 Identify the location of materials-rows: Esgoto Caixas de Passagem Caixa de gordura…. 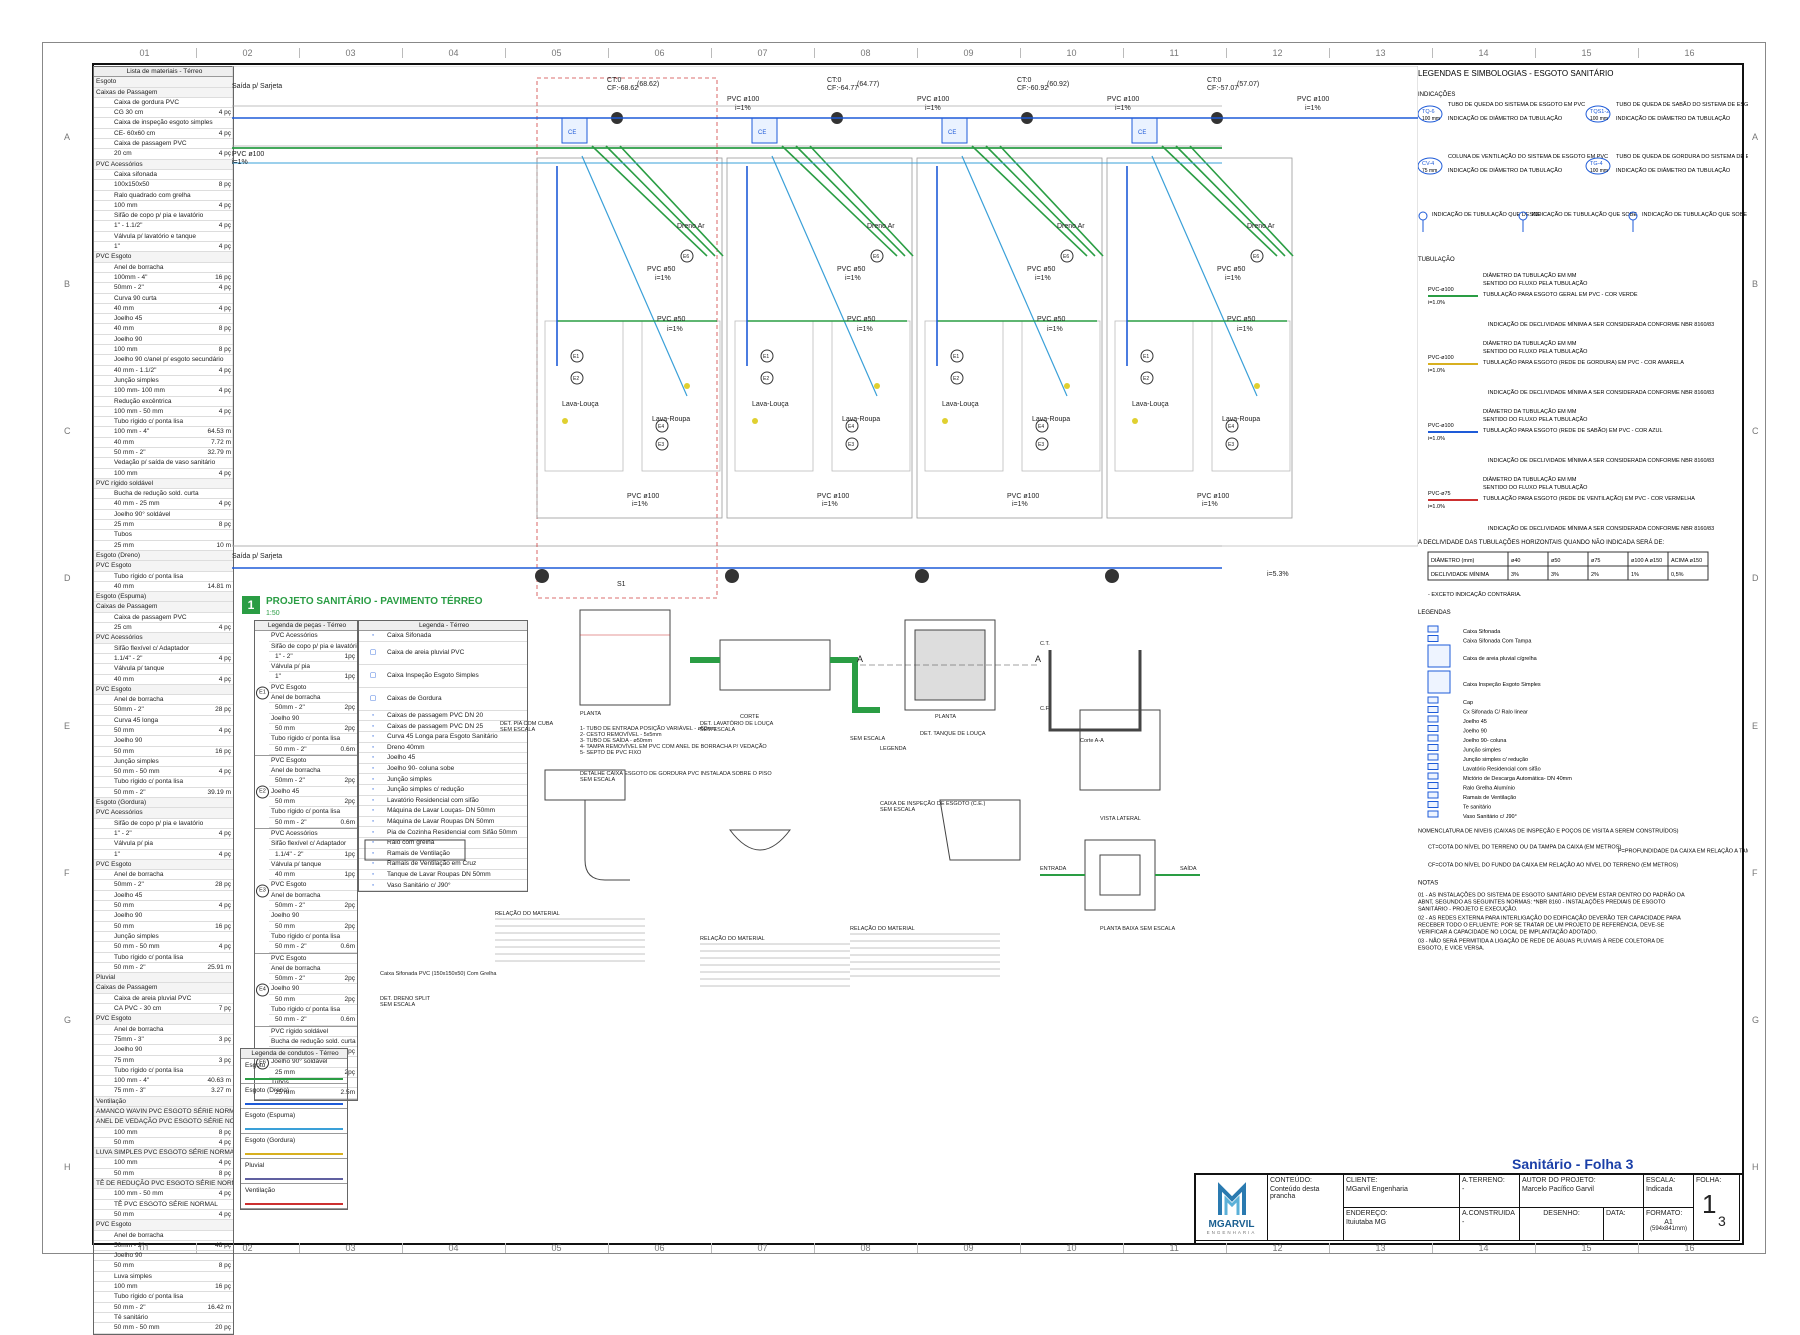
(163, 705).